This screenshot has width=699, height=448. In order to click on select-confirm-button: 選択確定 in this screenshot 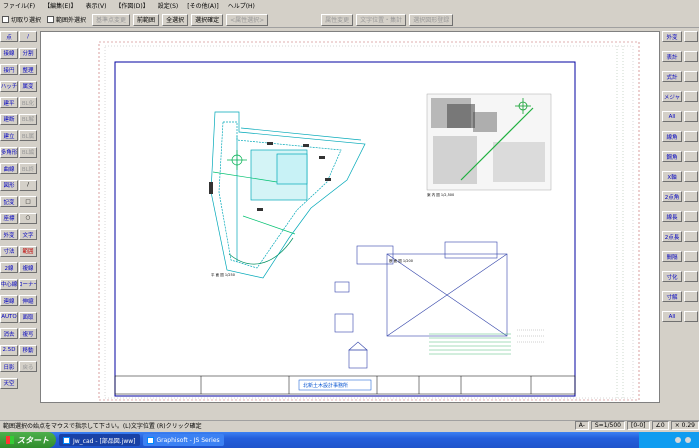, I will do `click(207, 19)`.